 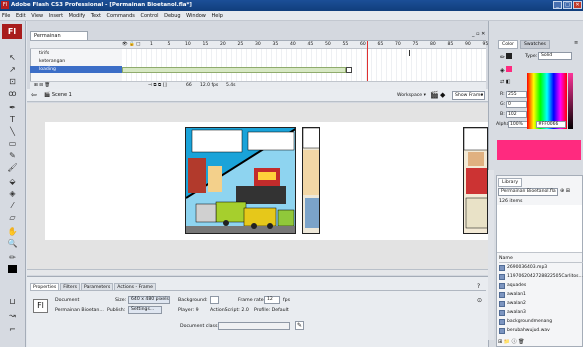 I want to click on menu-view: View, so click(x=37, y=16).